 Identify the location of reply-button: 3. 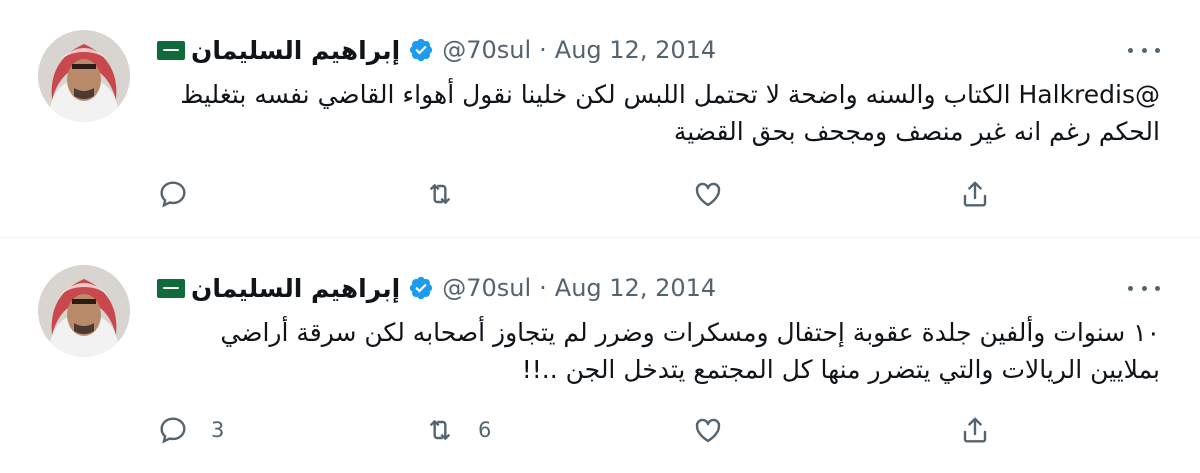
(190, 430).